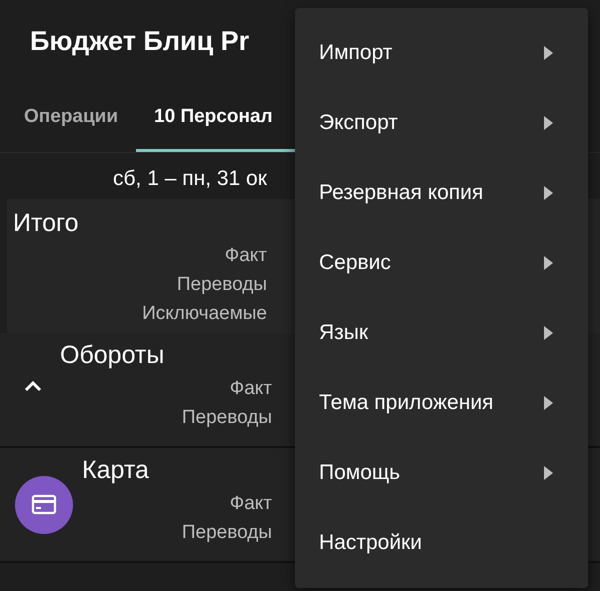  Describe the element at coordinates (406, 403) in the screenshot. I see `menu-label: Тема приложения` at that location.